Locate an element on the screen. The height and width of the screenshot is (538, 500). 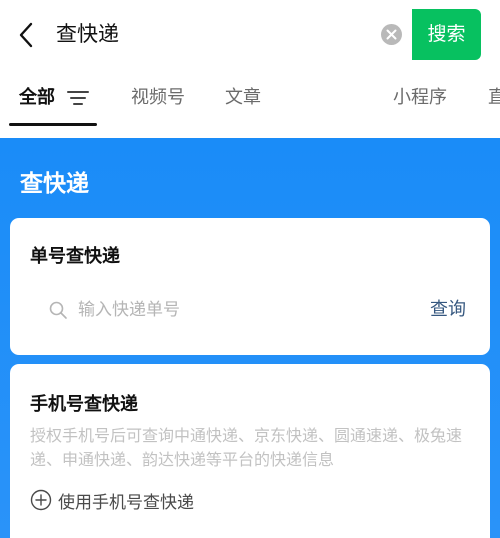
use-phone-label: 使用手机号查快递 is located at coordinates (126, 502).